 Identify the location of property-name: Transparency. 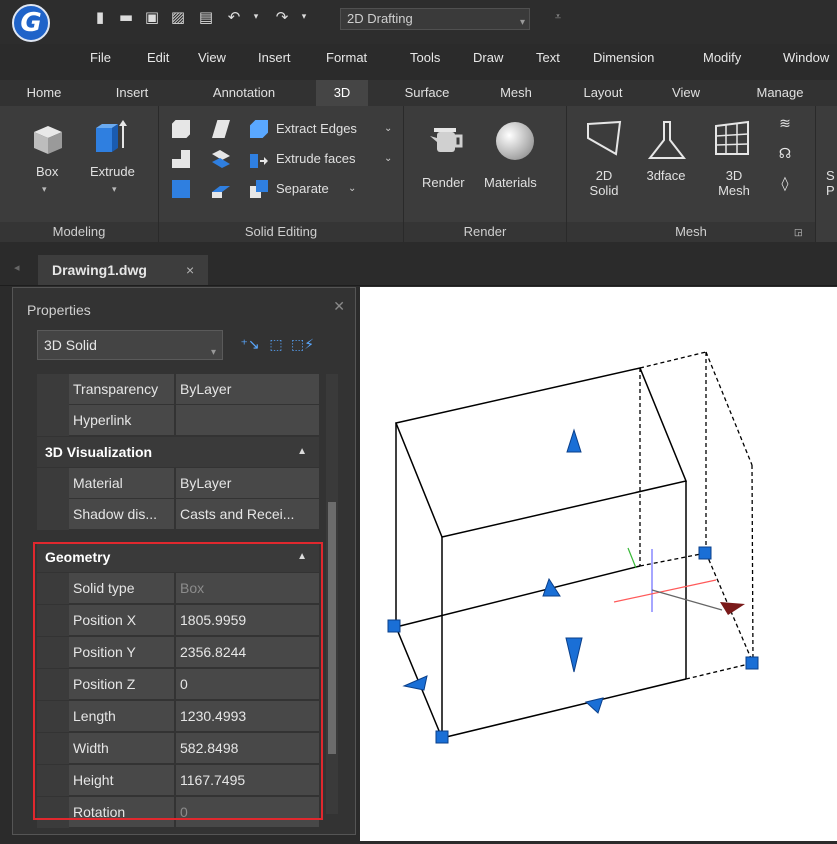
(122, 389).